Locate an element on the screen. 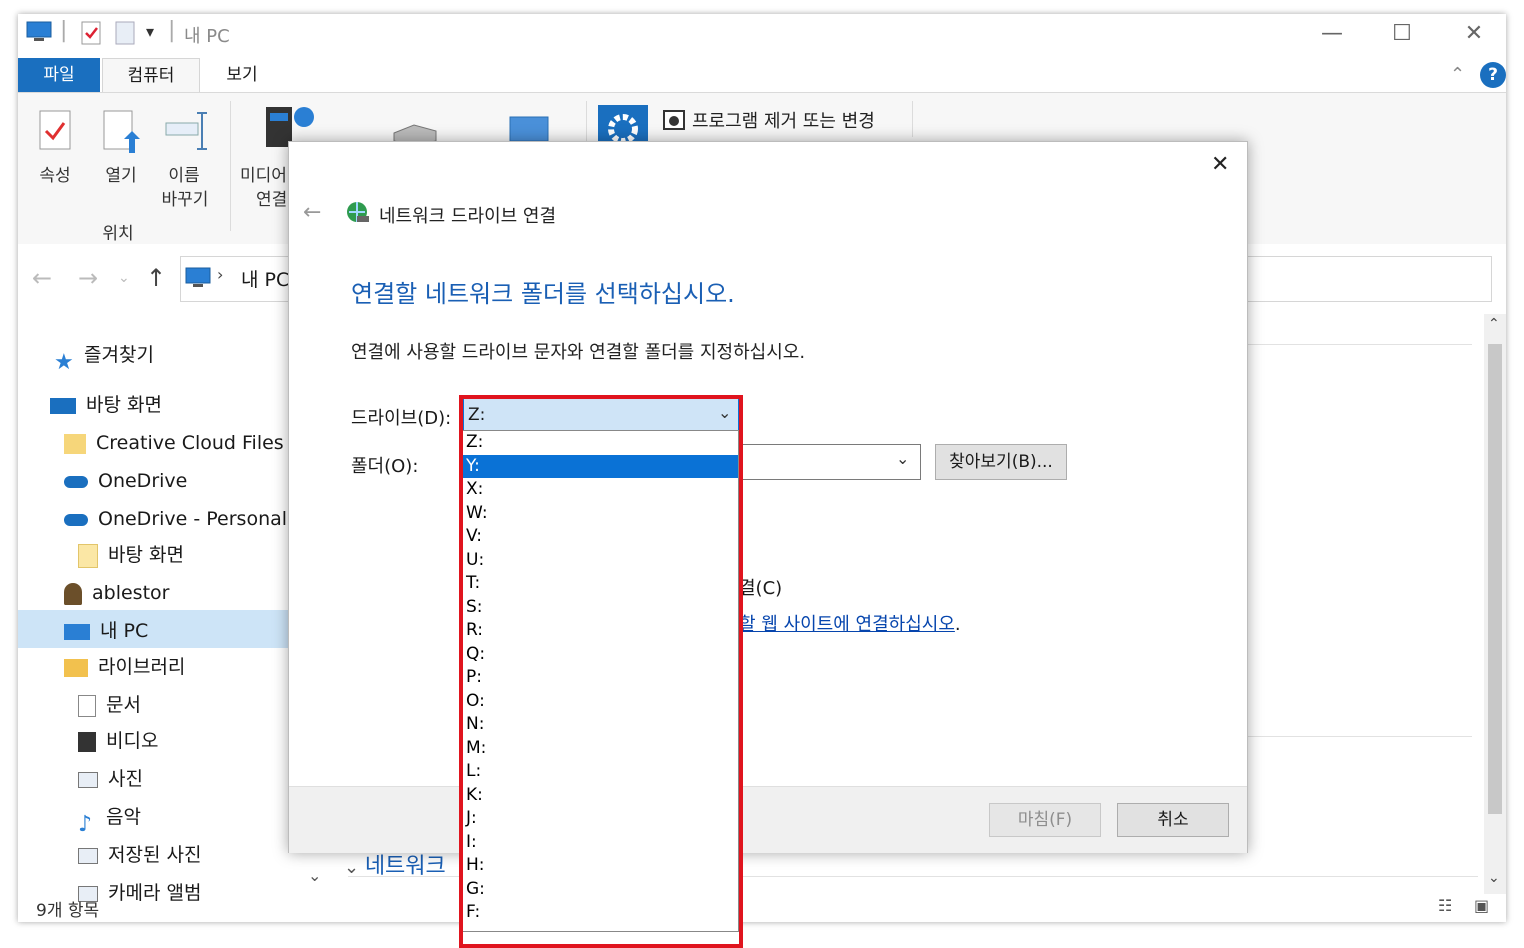 This screenshot has height=948, width=1524. qat-dropdown-icon: ▾ is located at coordinates (150, 31).